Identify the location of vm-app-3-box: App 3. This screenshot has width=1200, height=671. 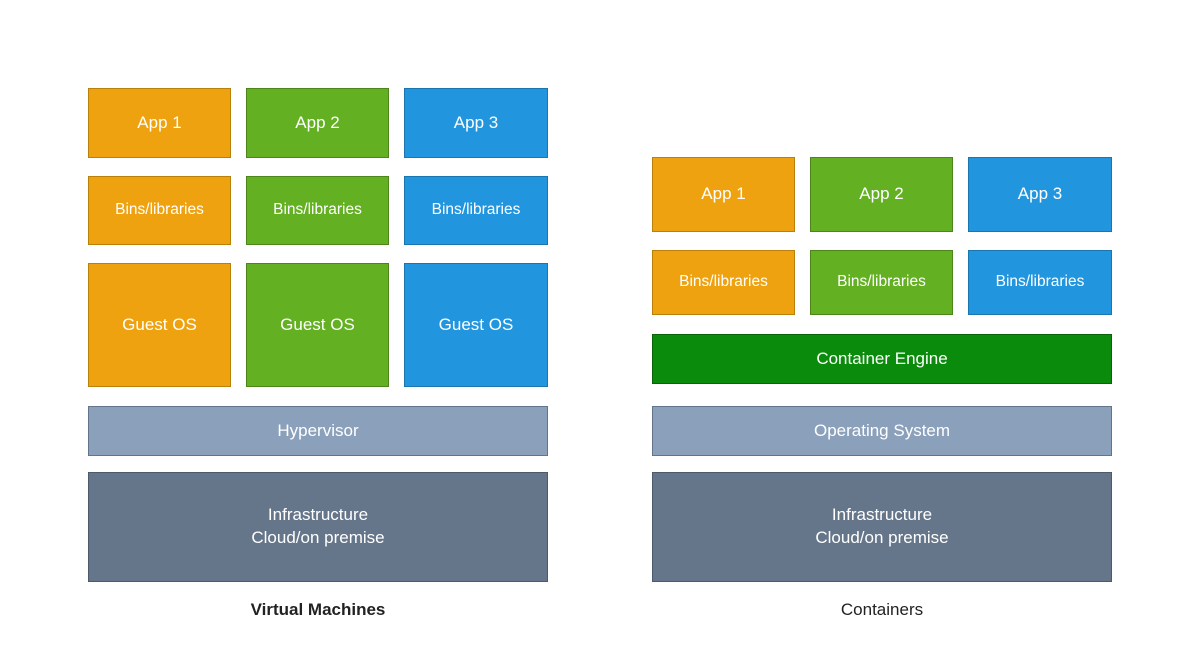
(476, 123).